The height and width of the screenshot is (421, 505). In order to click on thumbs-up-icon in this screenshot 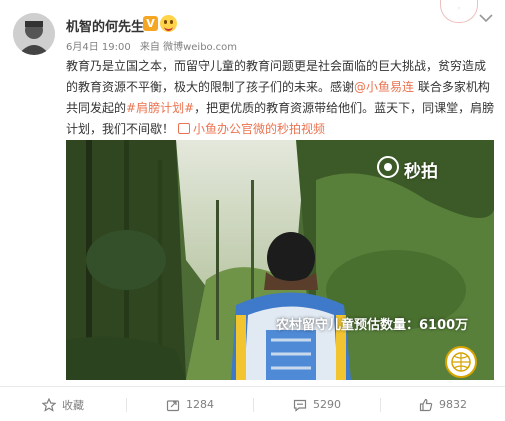, I will do `click(426, 404)`.